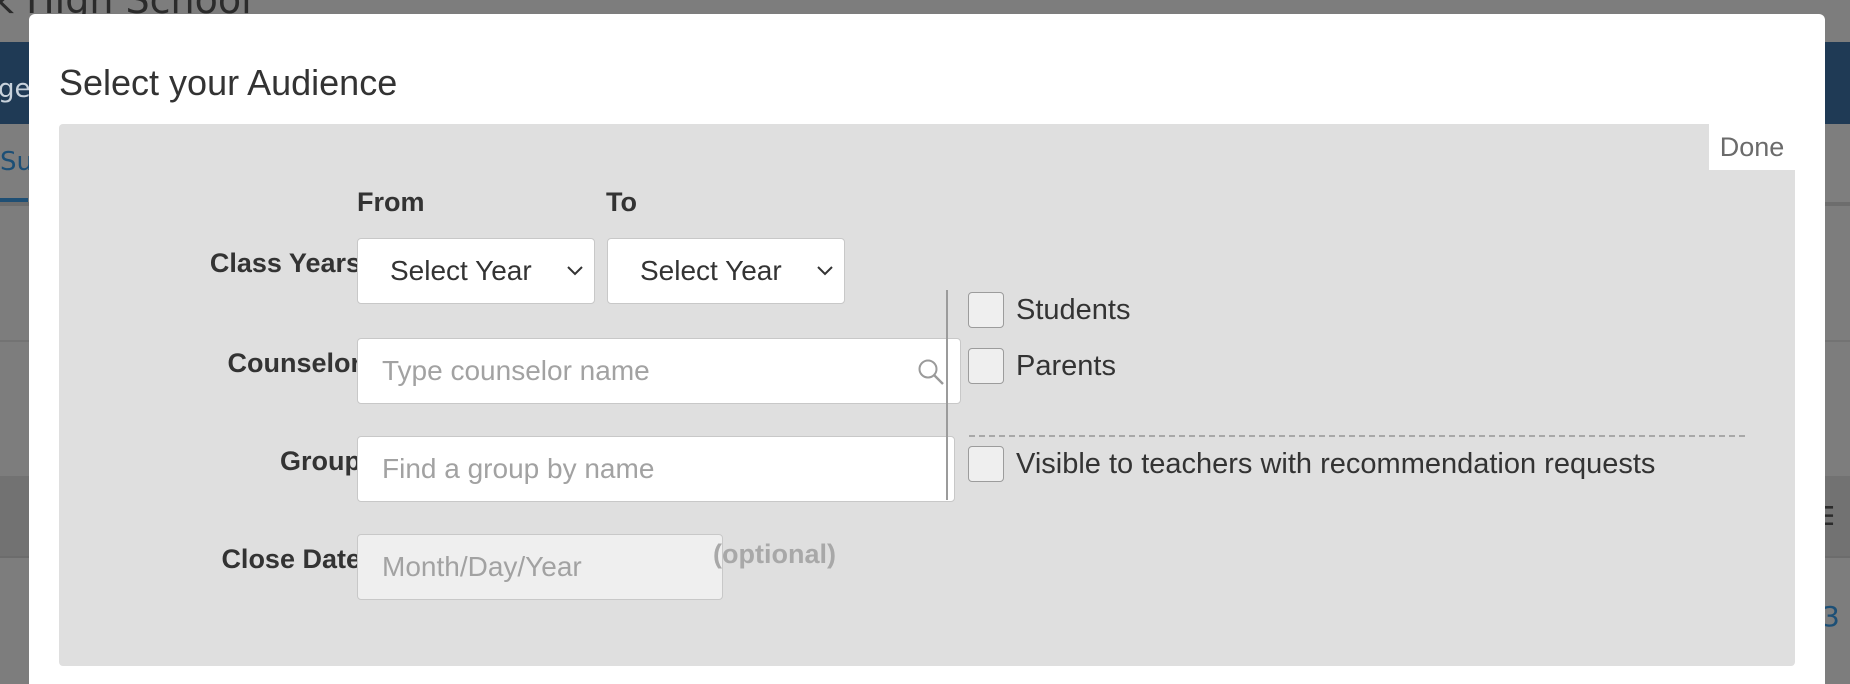 This screenshot has height=684, width=1850. Describe the element at coordinates (14, 200) in the screenshot. I see `background-tab-underline` at that location.